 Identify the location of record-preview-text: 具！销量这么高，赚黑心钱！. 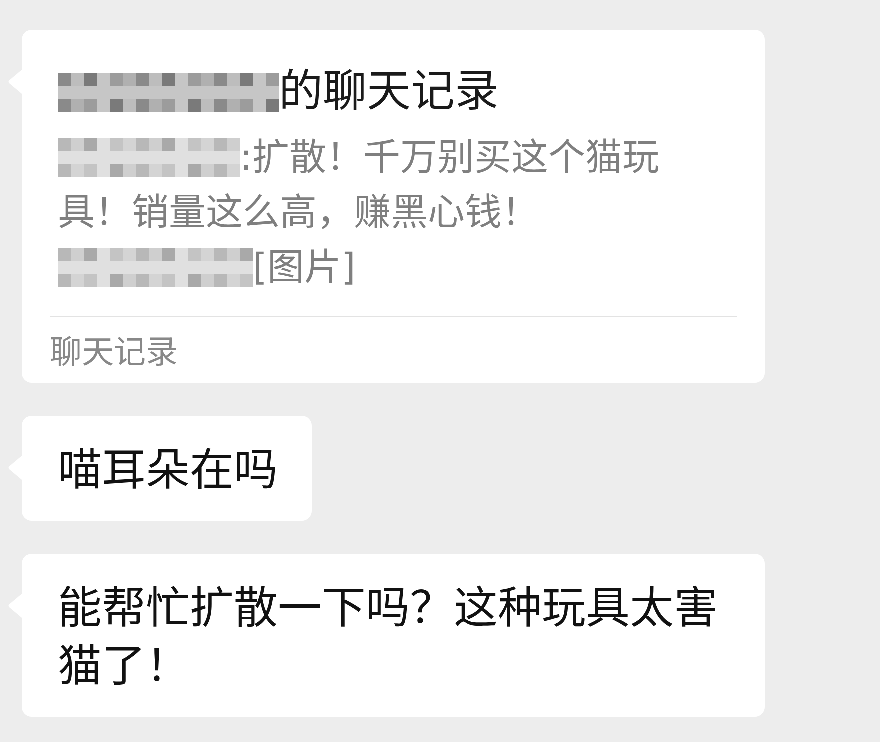
(298, 213).